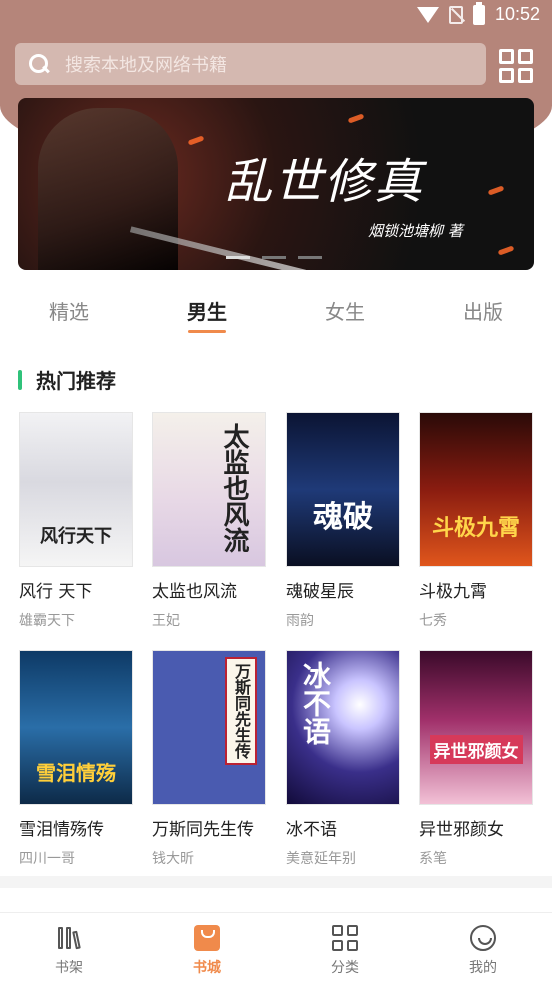  I want to click on book-title: 太监也风流, so click(194, 592).